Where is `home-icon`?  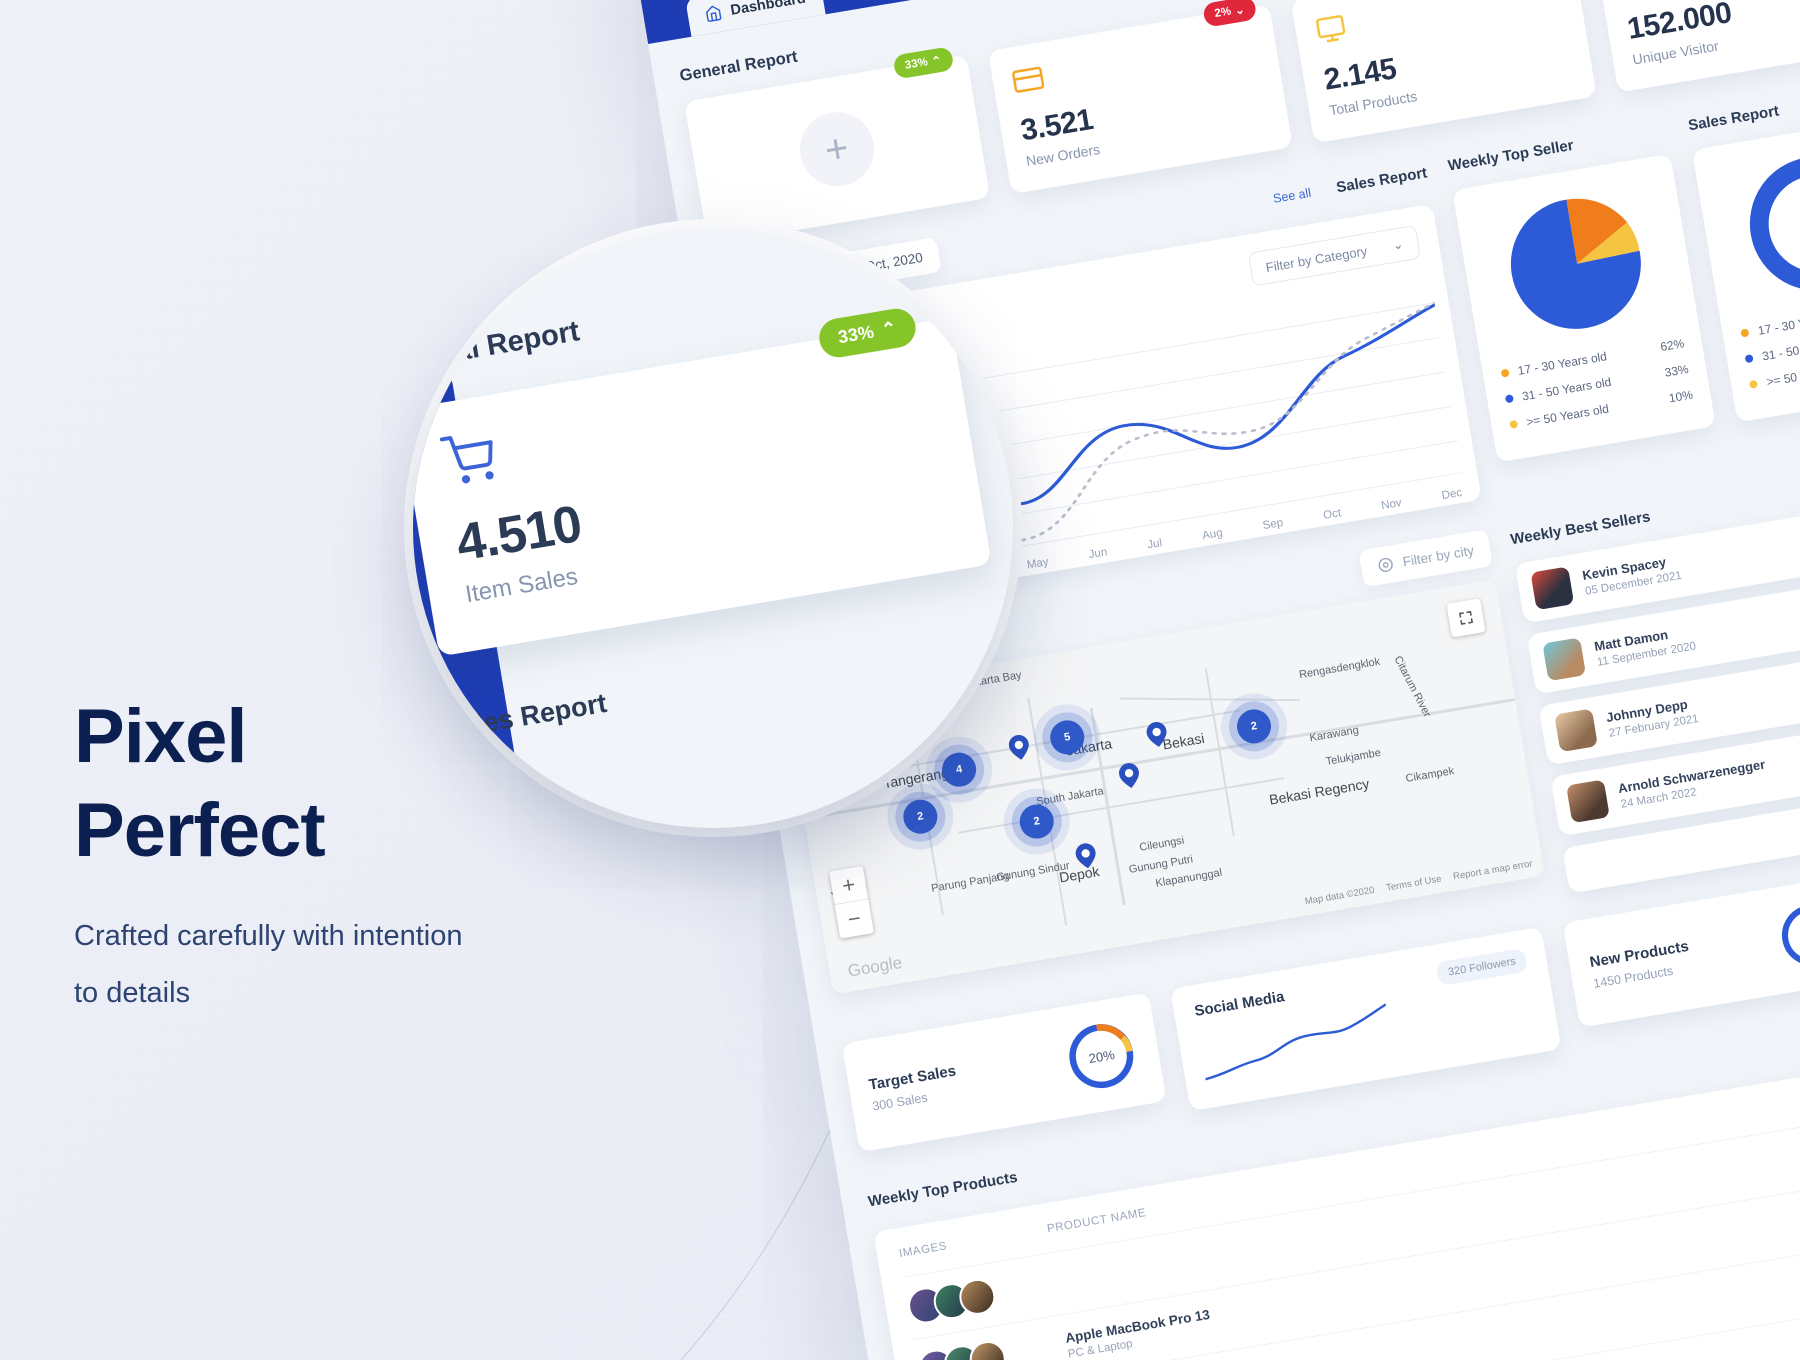 home-icon is located at coordinates (714, 14).